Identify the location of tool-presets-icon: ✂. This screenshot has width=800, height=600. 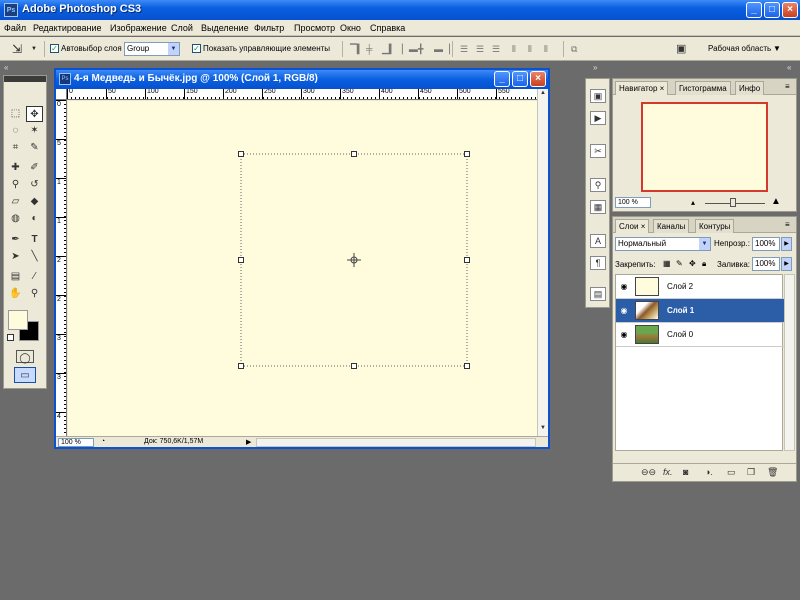
(598, 151).